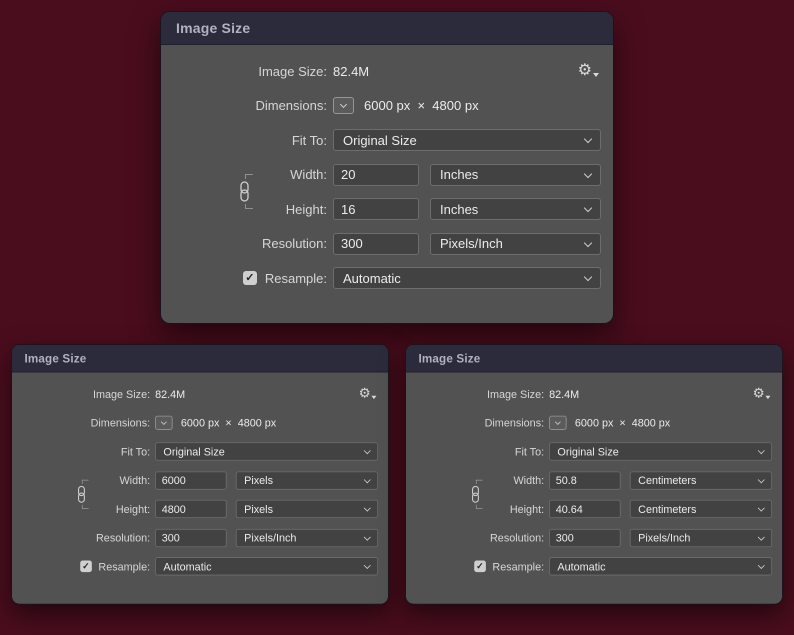 This screenshot has width=794, height=635. What do you see at coordinates (515, 174) in the screenshot?
I see `width-unit-select: Inches` at bounding box center [515, 174].